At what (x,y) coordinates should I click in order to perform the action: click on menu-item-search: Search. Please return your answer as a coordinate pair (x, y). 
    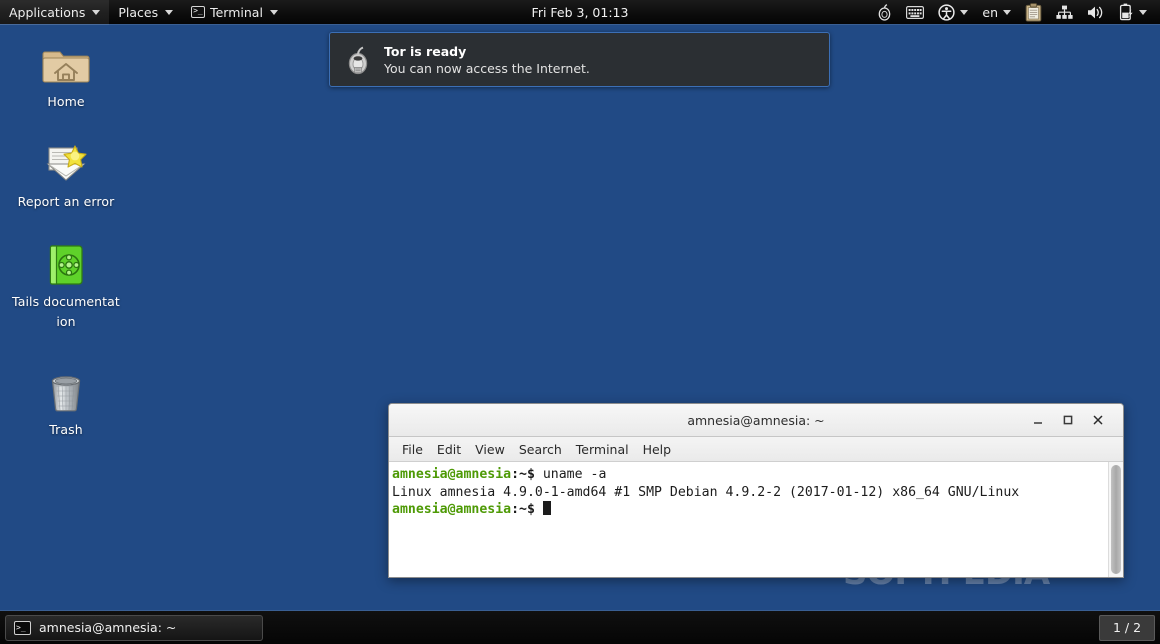
    Looking at the image, I should click on (540, 449).